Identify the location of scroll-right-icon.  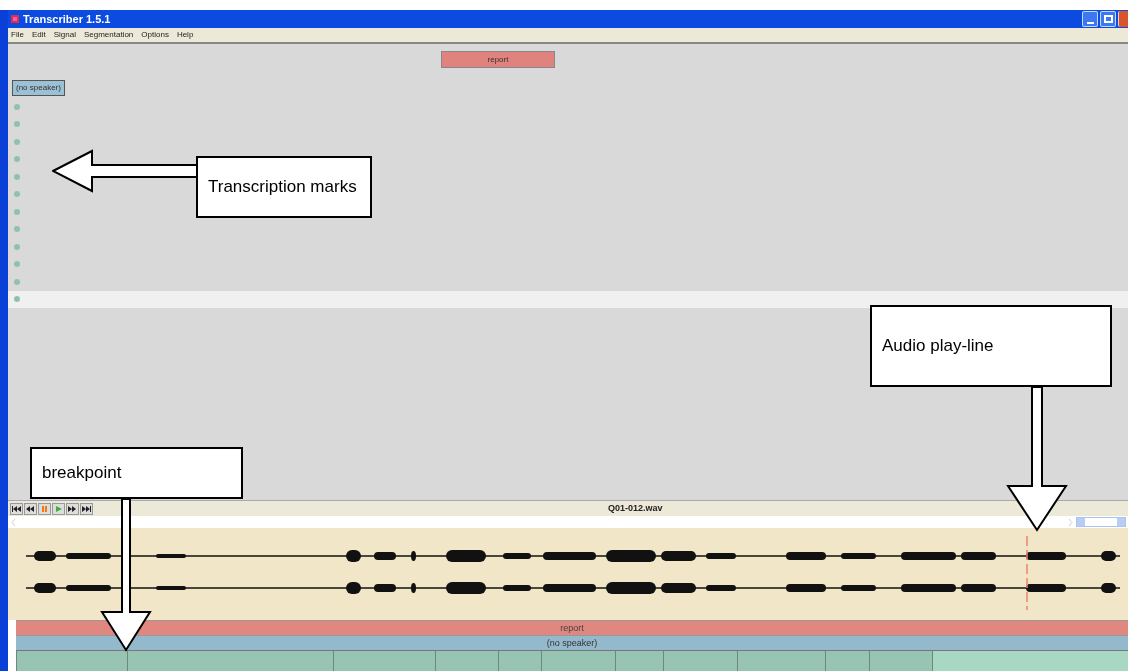
(1070, 522).